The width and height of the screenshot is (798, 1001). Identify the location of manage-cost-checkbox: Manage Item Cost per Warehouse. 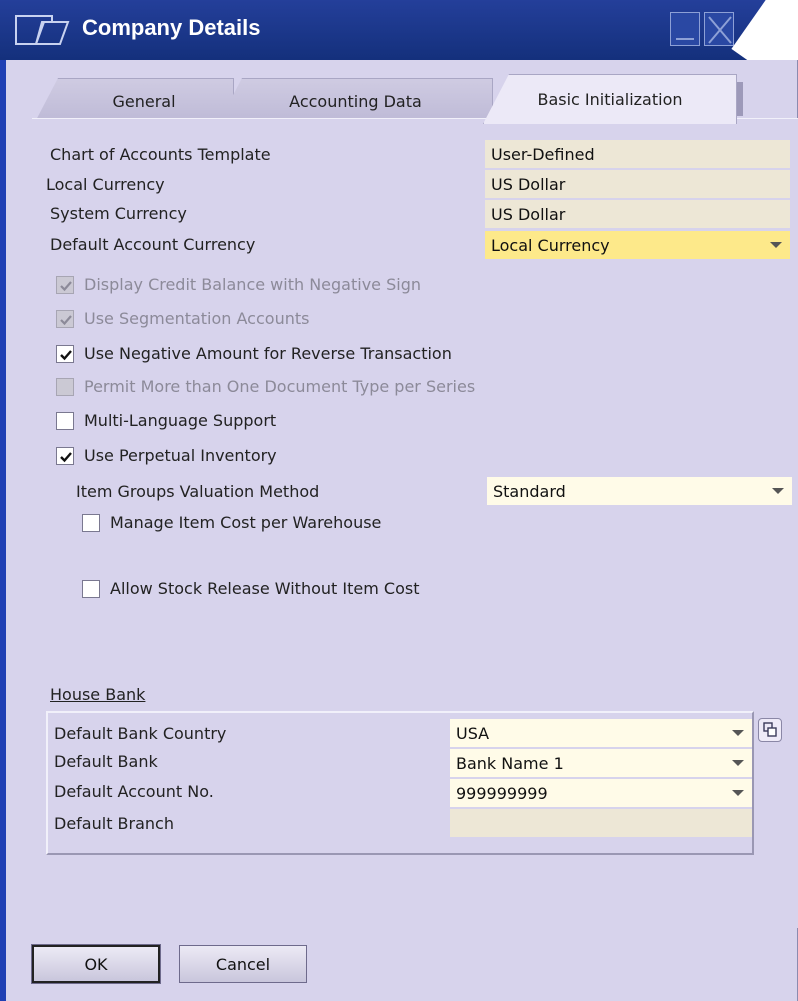
(231, 522).